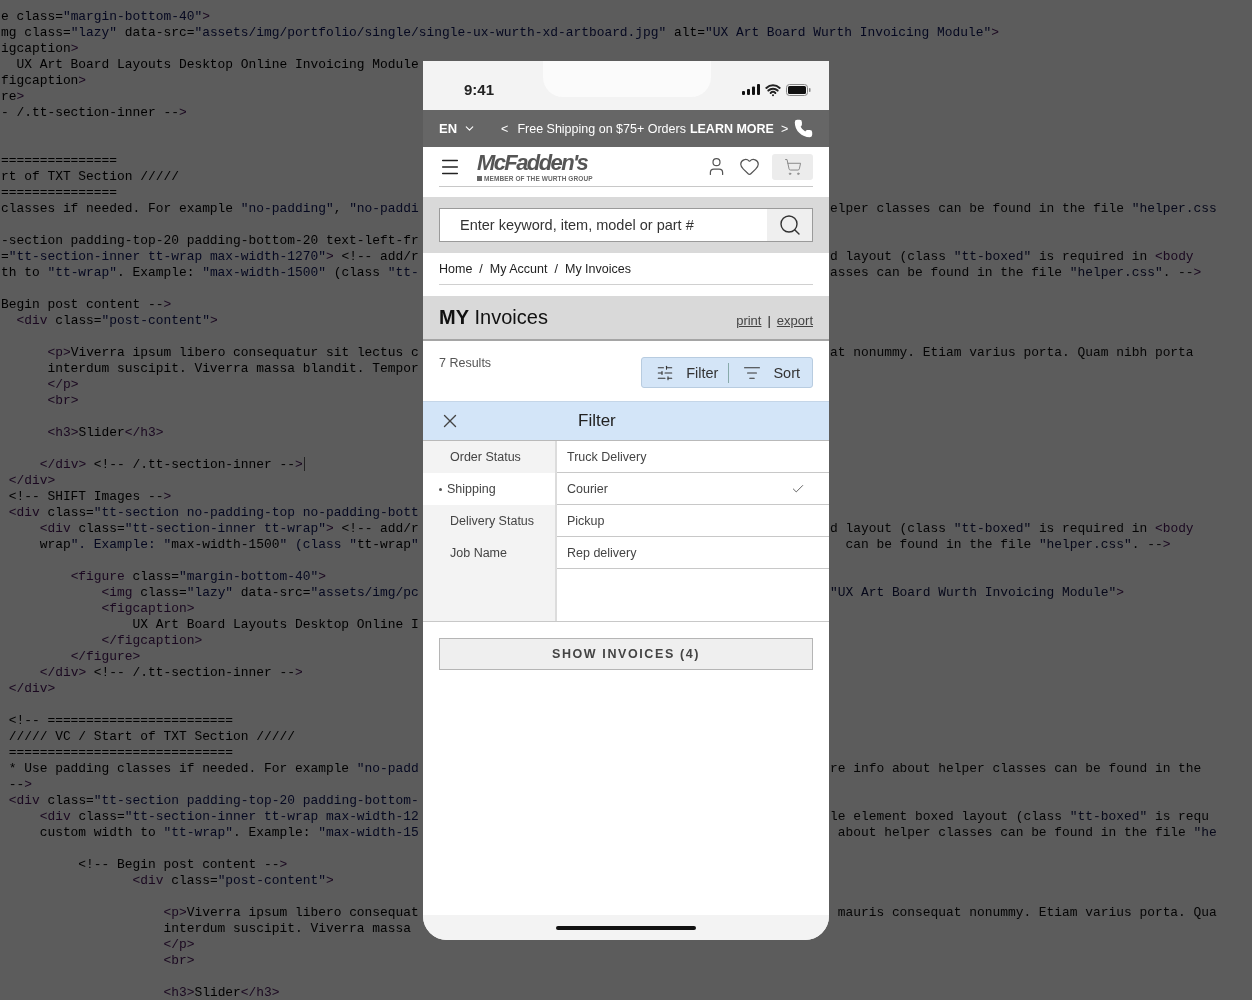 Image resolution: width=1252 pixels, height=1000 pixels. Describe the element at coordinates (1007, 545) in the screenshot. I see `code-line: can be found in the file "helper.css". -->` at that location.